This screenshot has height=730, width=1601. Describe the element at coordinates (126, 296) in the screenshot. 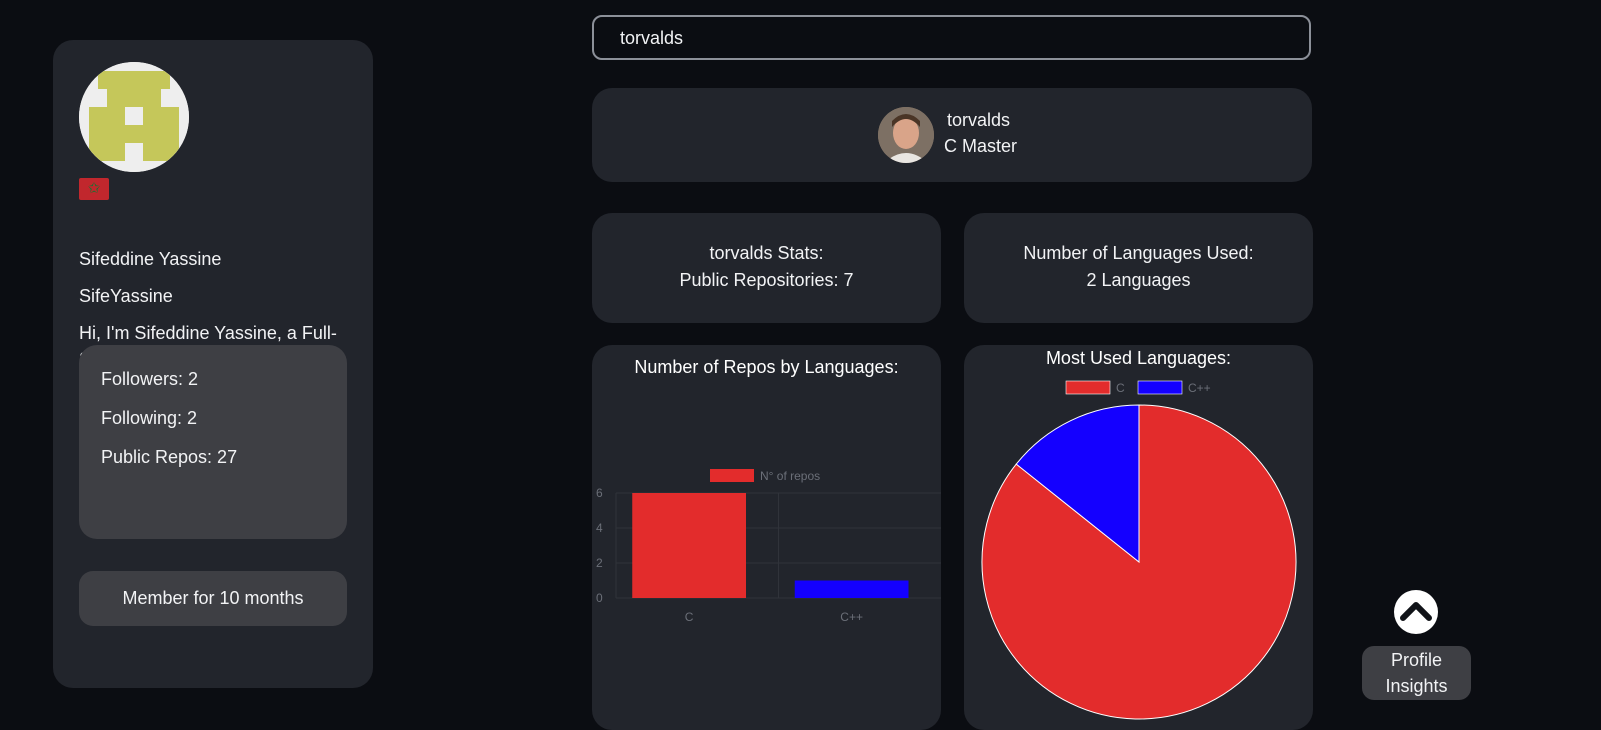

I see `profile-login: SifeYassine` at that location.